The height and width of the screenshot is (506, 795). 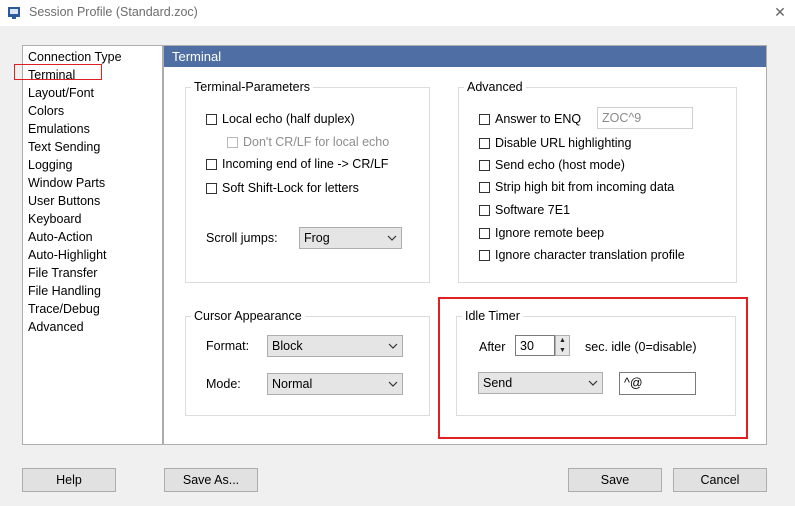 I want to click on send-echo-label: Send echo (host mode), so click(x=560, y=165).